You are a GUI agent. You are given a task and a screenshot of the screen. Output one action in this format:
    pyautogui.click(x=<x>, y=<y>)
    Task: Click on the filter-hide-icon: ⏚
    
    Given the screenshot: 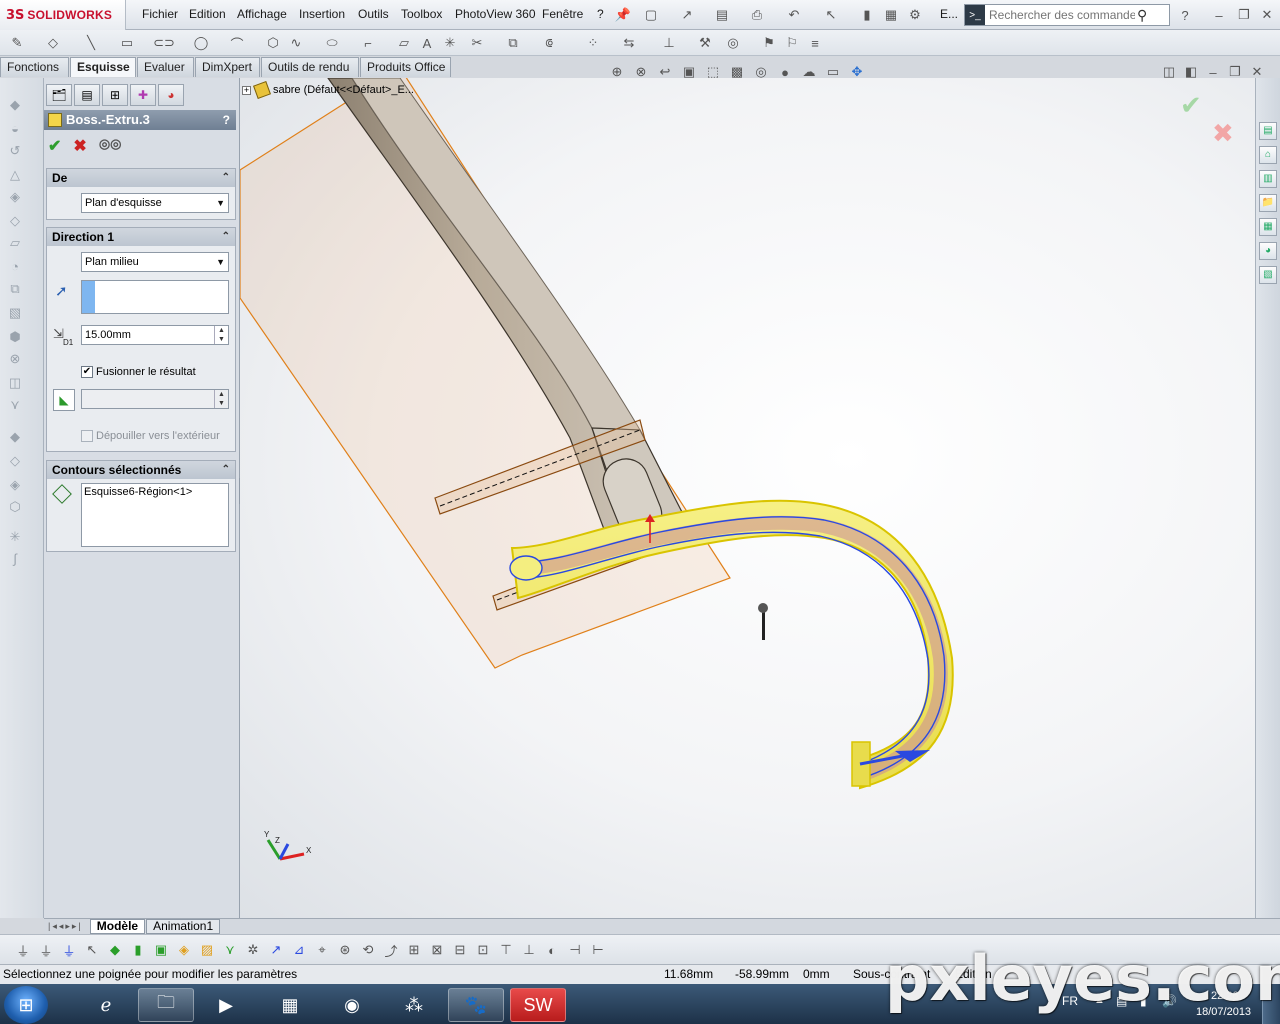 What is the action you would take?
    pyautogui.click(x=46, y=950)
    